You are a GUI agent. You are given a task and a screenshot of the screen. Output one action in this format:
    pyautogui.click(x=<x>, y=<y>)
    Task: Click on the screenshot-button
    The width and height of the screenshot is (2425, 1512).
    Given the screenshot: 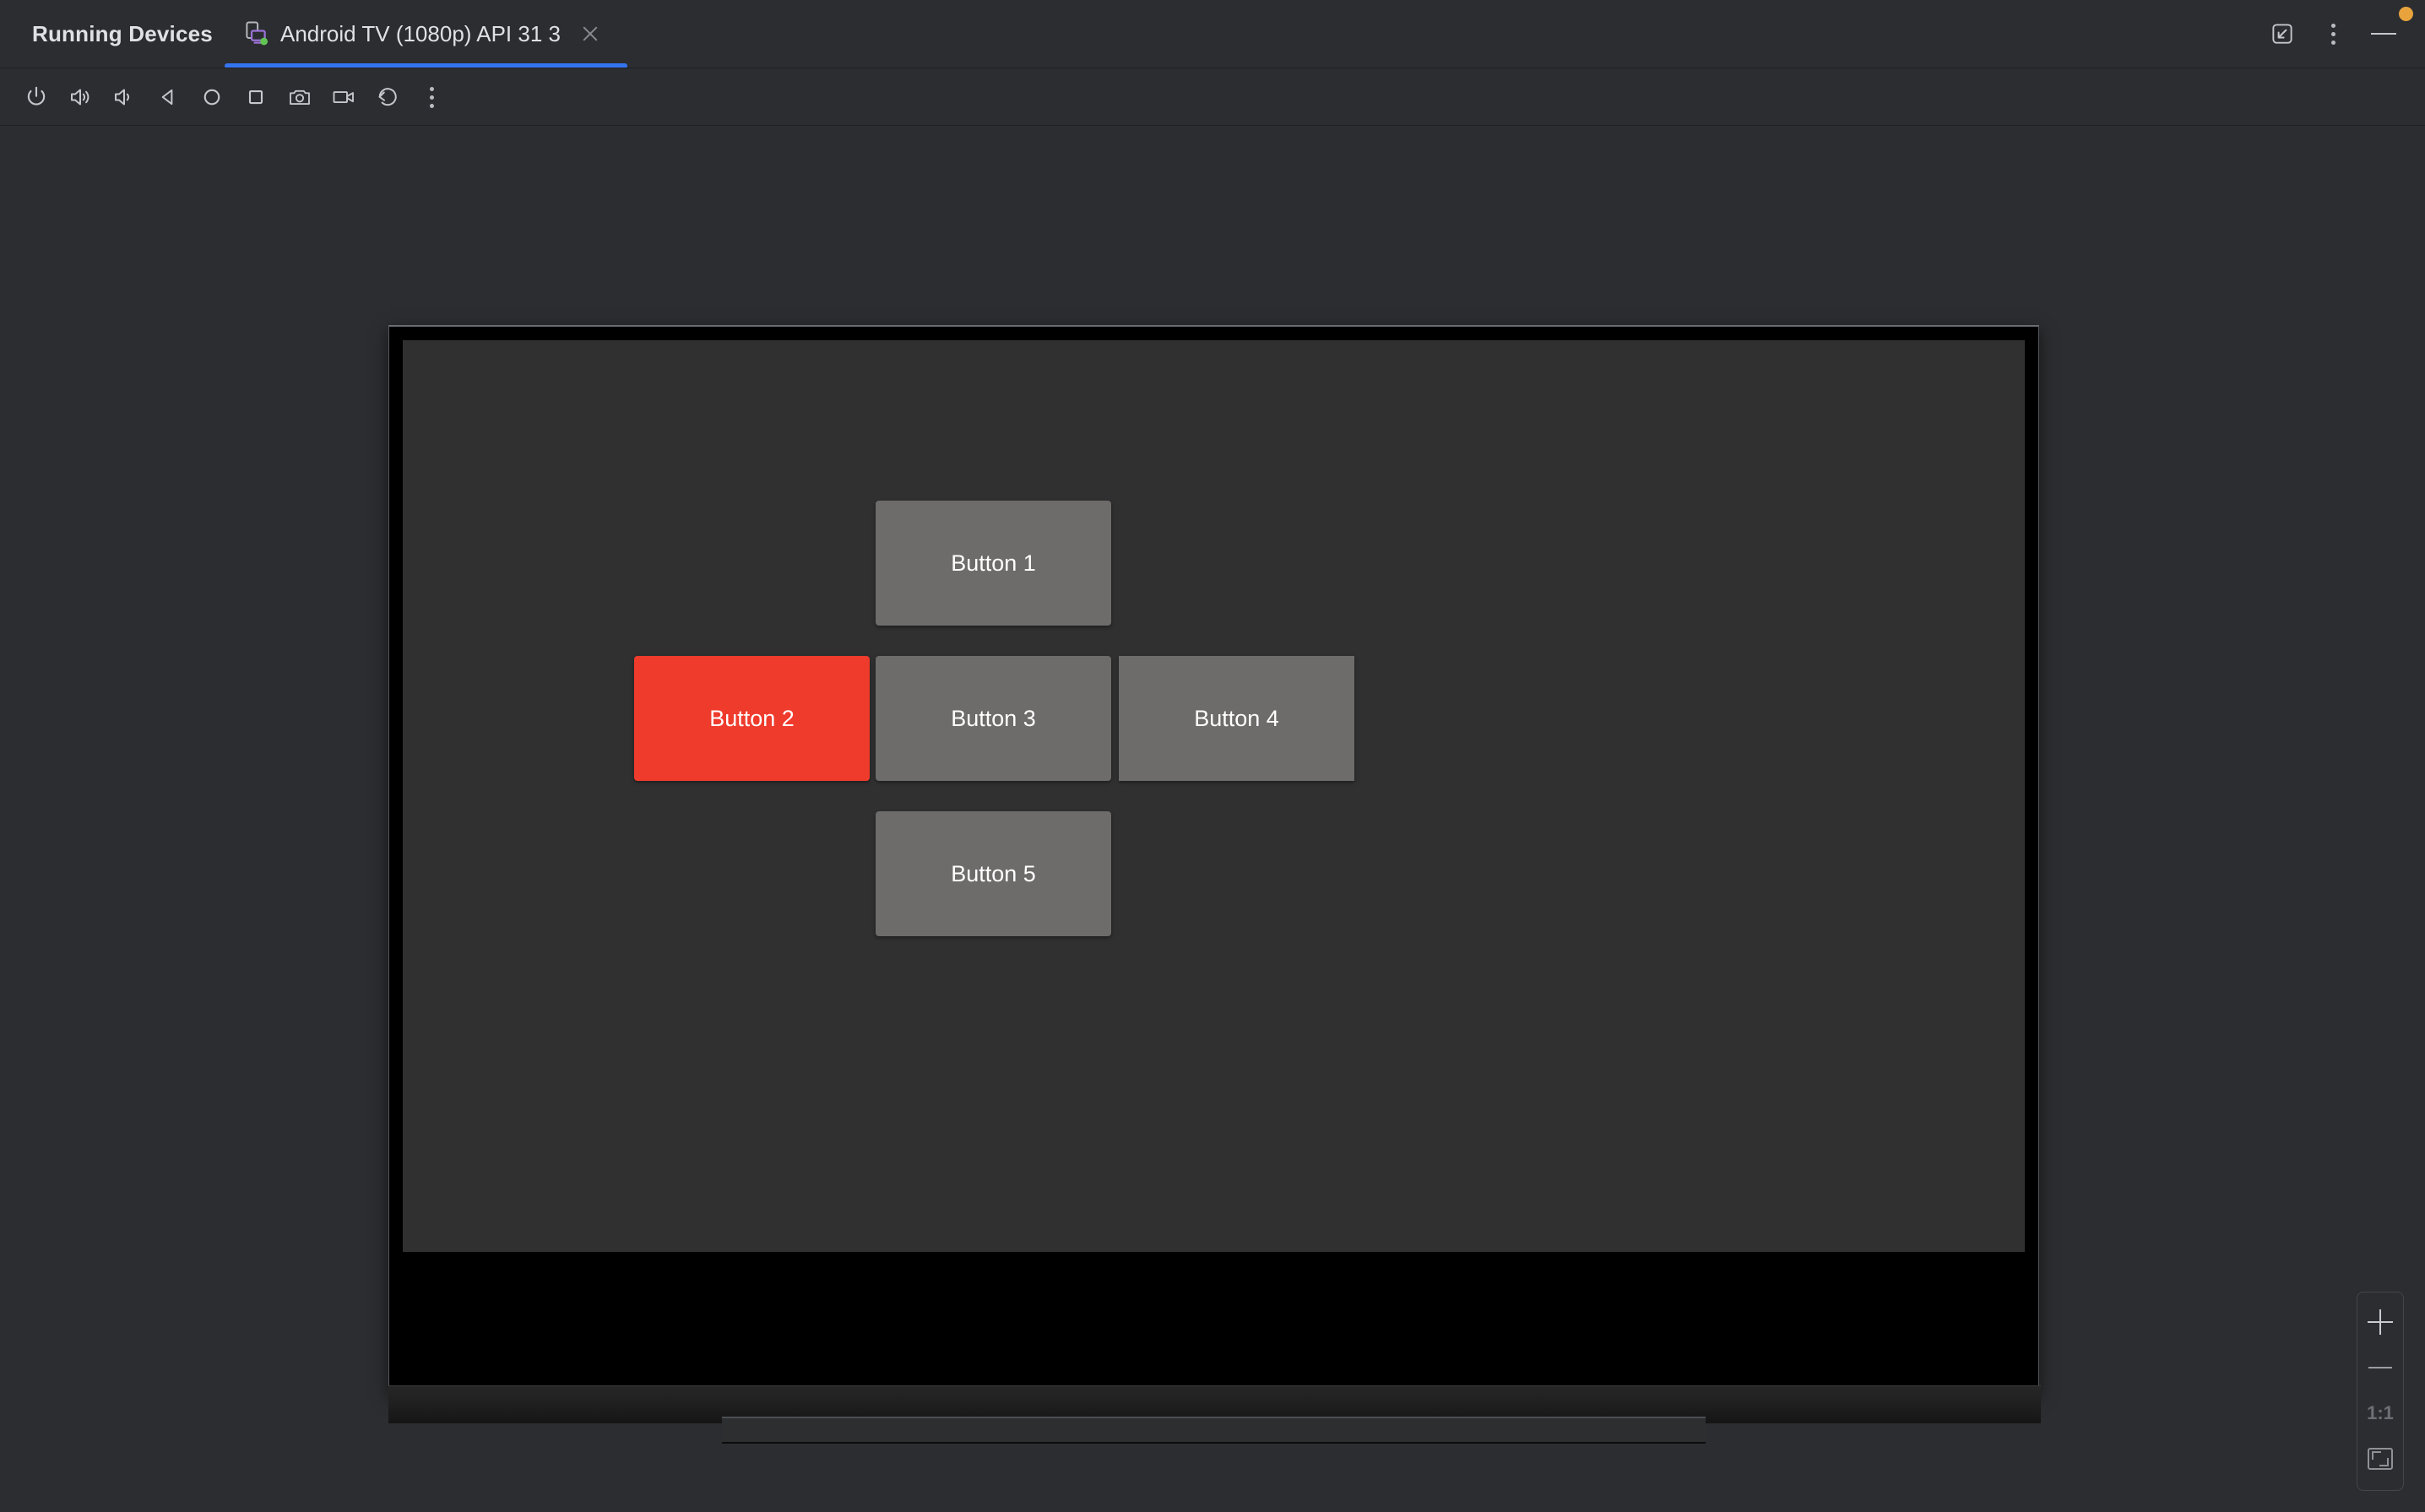 What is the action you would take?
    pyautogui.click(x=300, y=97)
    